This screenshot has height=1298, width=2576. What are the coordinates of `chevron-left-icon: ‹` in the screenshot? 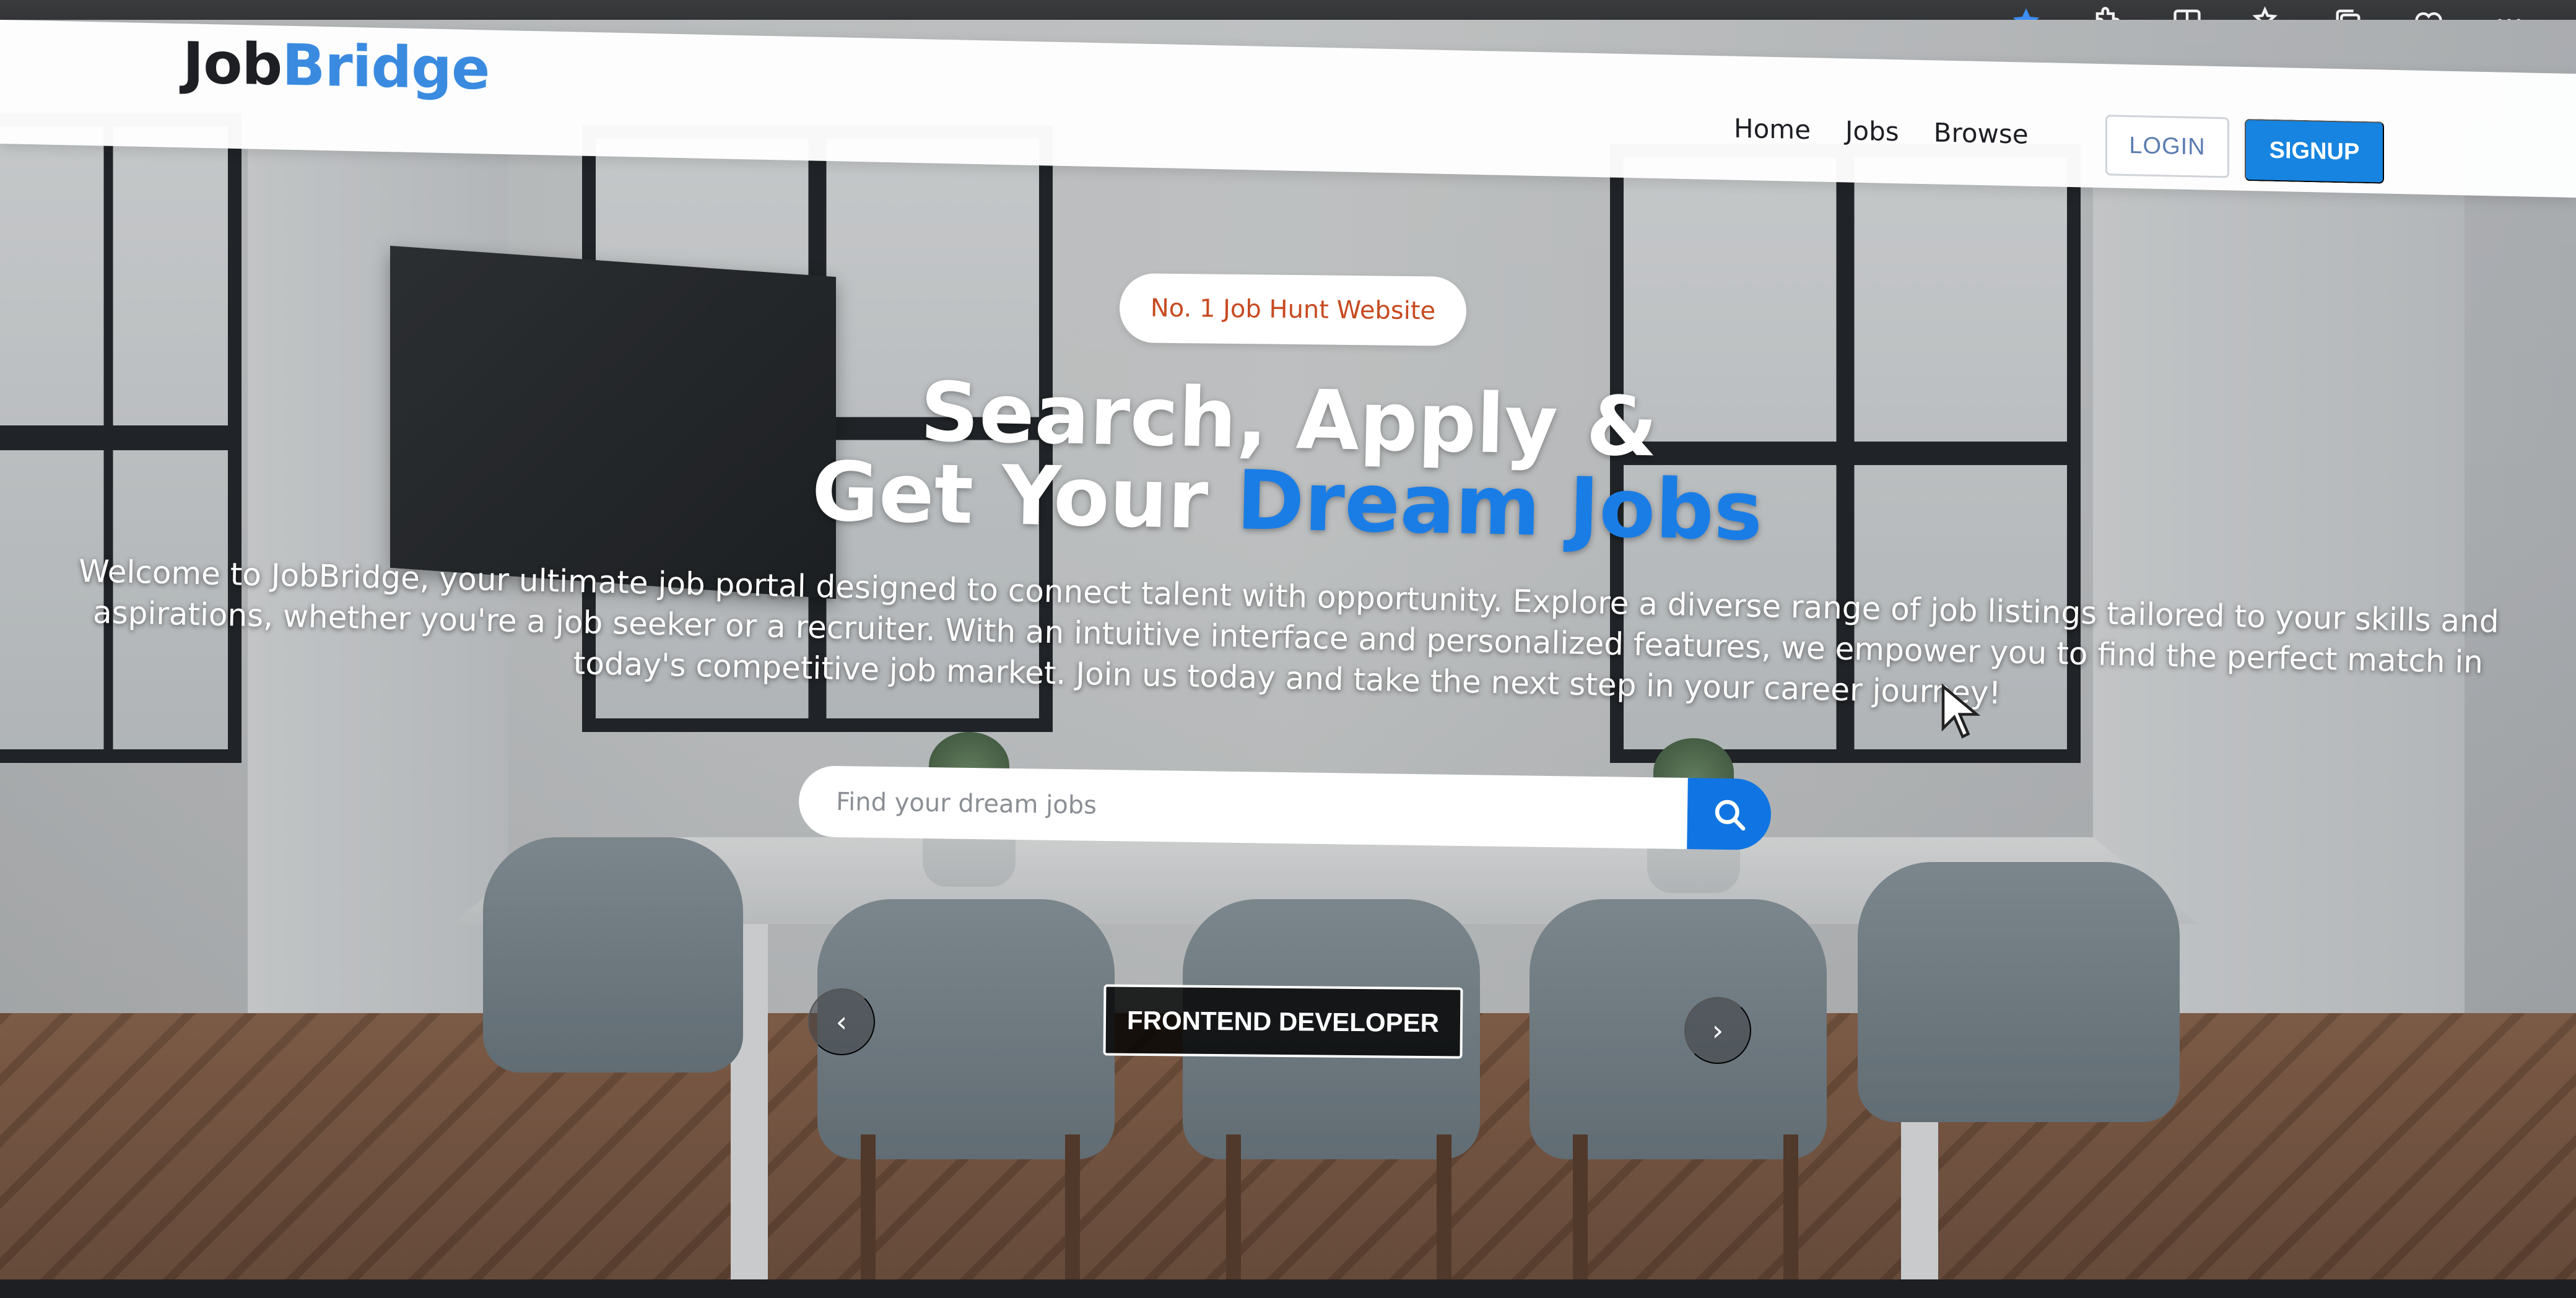 It's located at (841, 1022).